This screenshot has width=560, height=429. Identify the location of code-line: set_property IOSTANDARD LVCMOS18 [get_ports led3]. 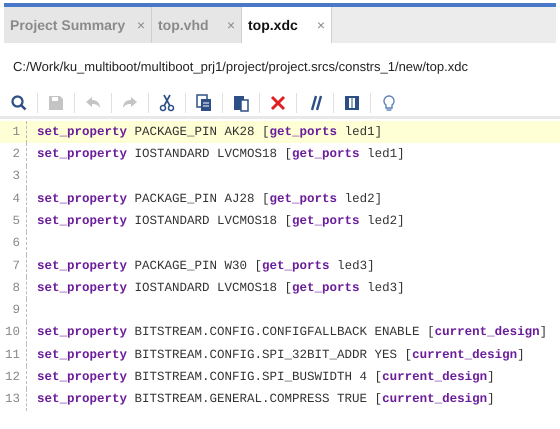
(221, 288).